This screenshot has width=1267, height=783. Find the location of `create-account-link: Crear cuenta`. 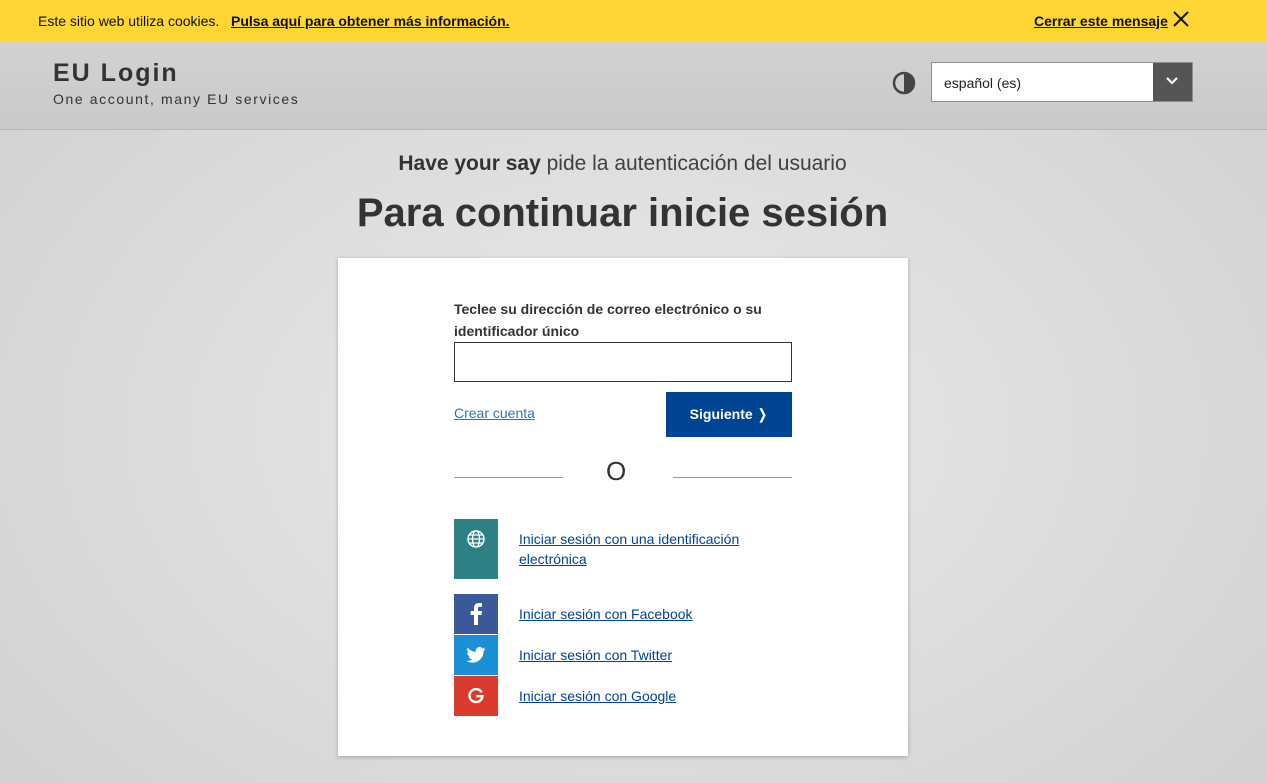

create-account-link: Crear cuenta is located at coordinates (494, 413).